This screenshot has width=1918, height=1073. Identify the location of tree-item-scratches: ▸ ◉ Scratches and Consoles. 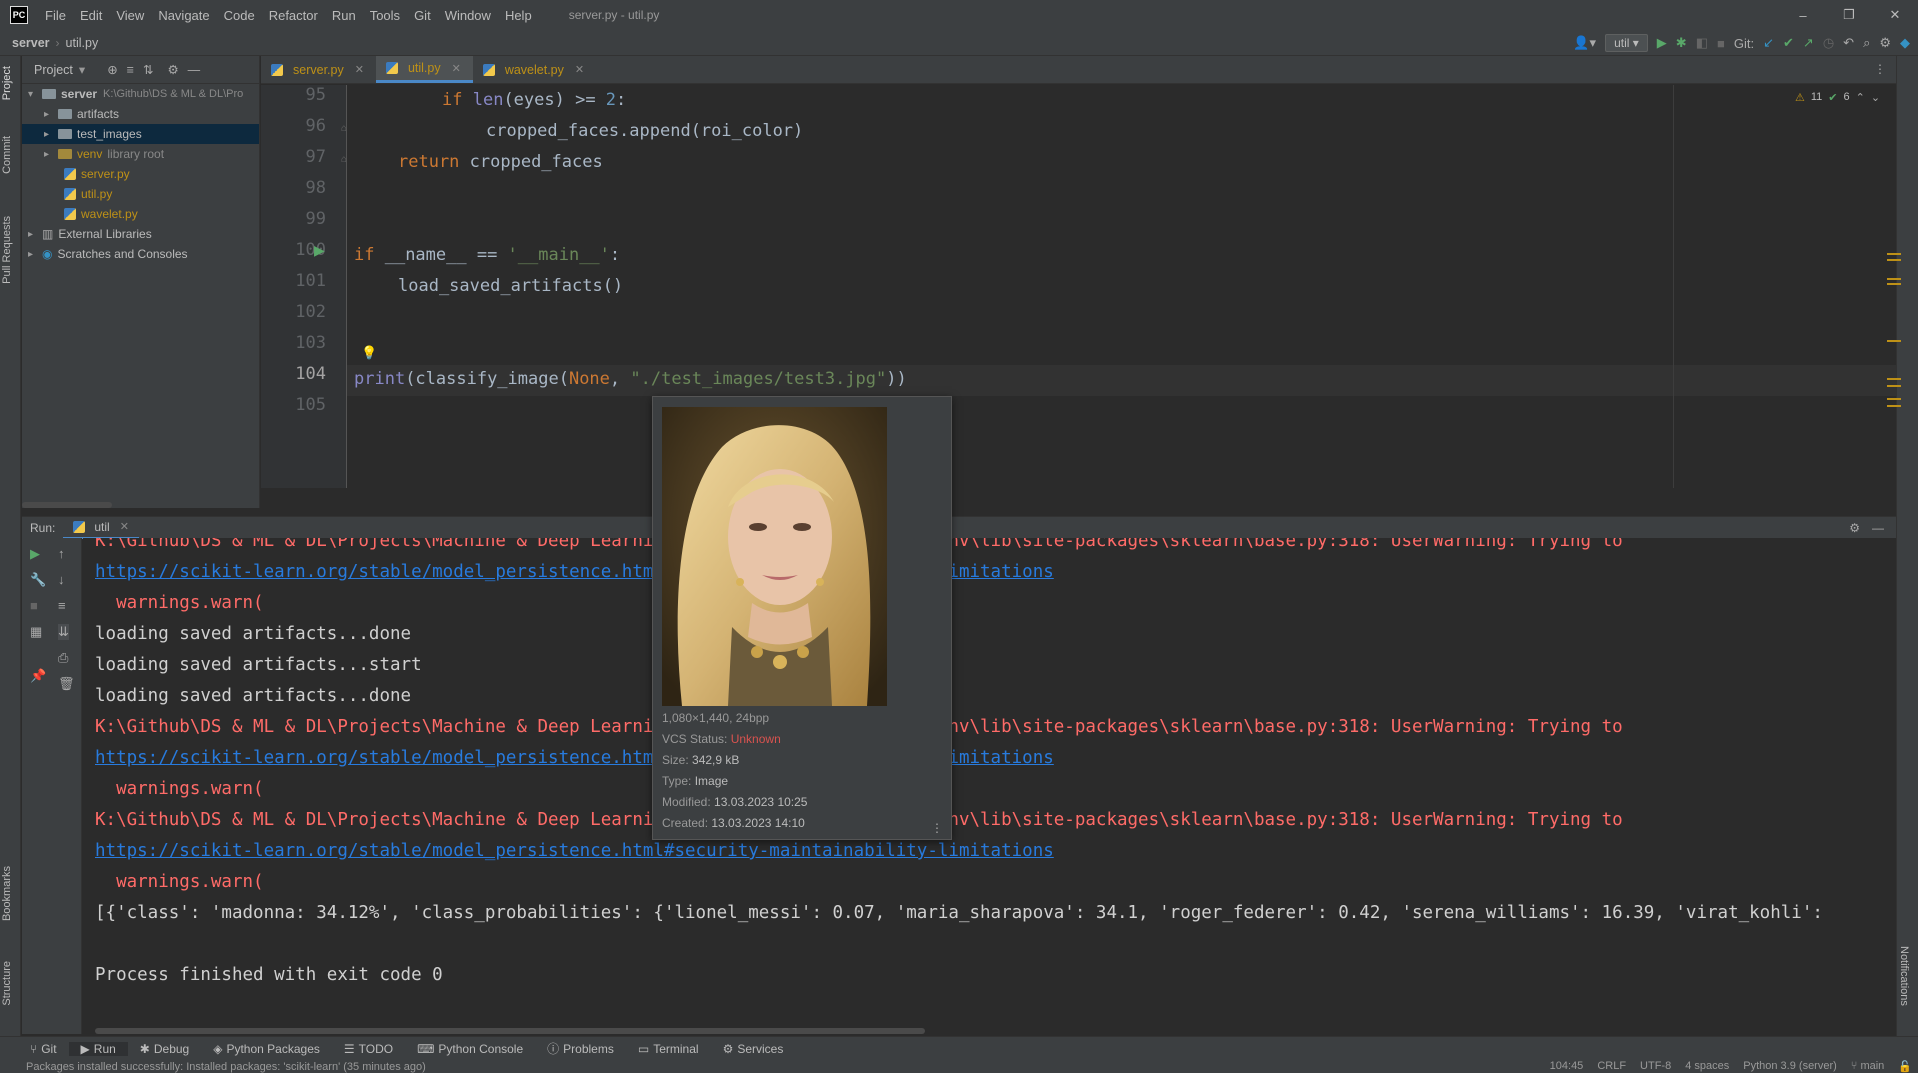
(140, 254).